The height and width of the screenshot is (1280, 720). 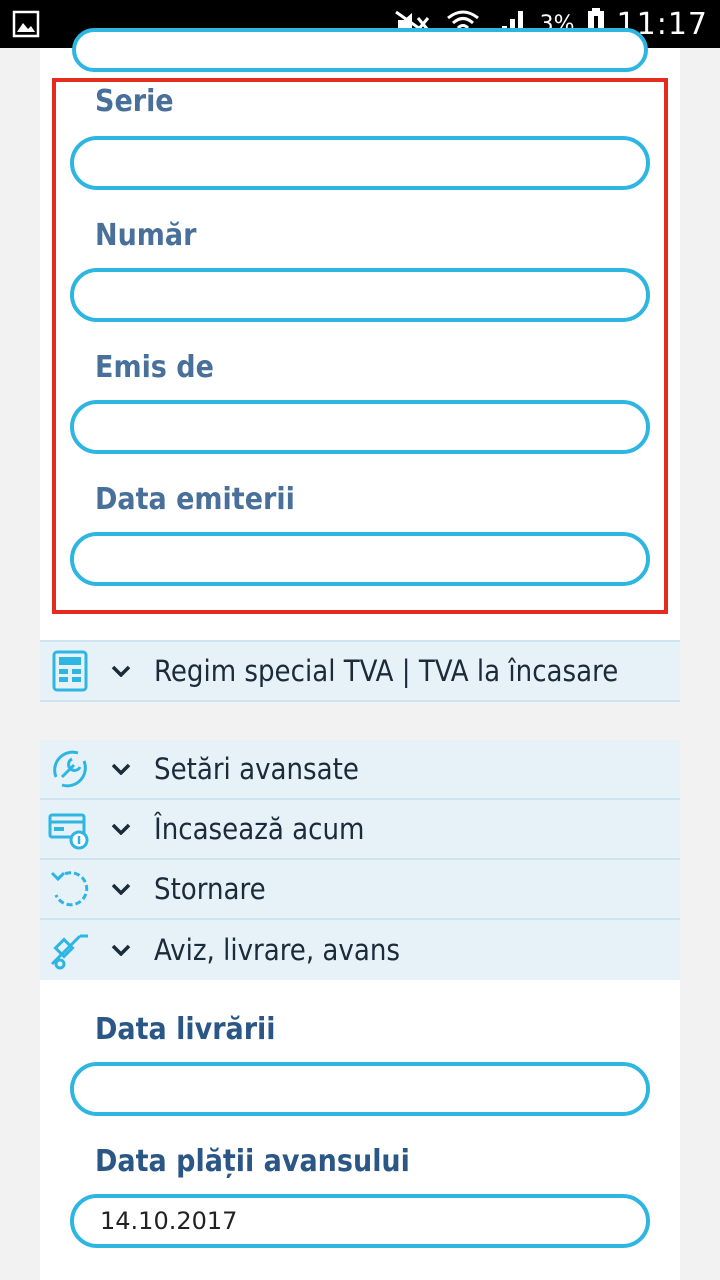 I want to click on payment-icon, so click(x=70, y=829).